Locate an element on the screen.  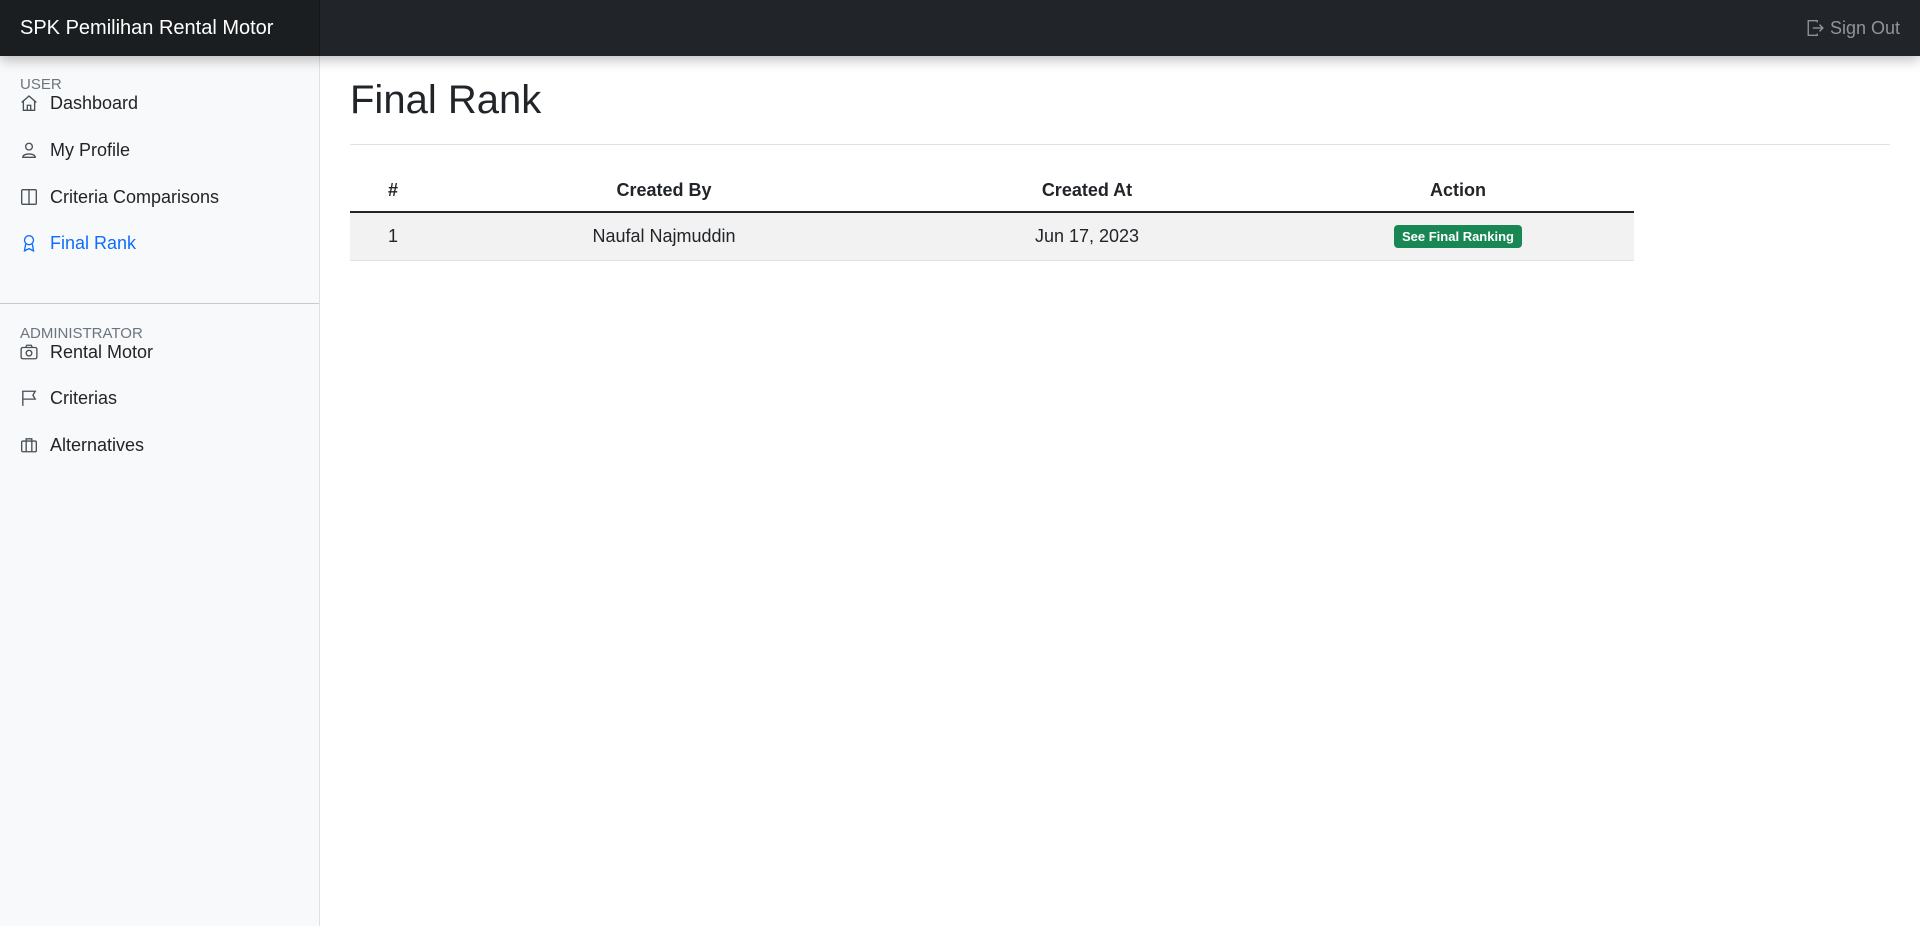
sidebar-item-my-profile: My Profile is located at coordinates (160, 150).